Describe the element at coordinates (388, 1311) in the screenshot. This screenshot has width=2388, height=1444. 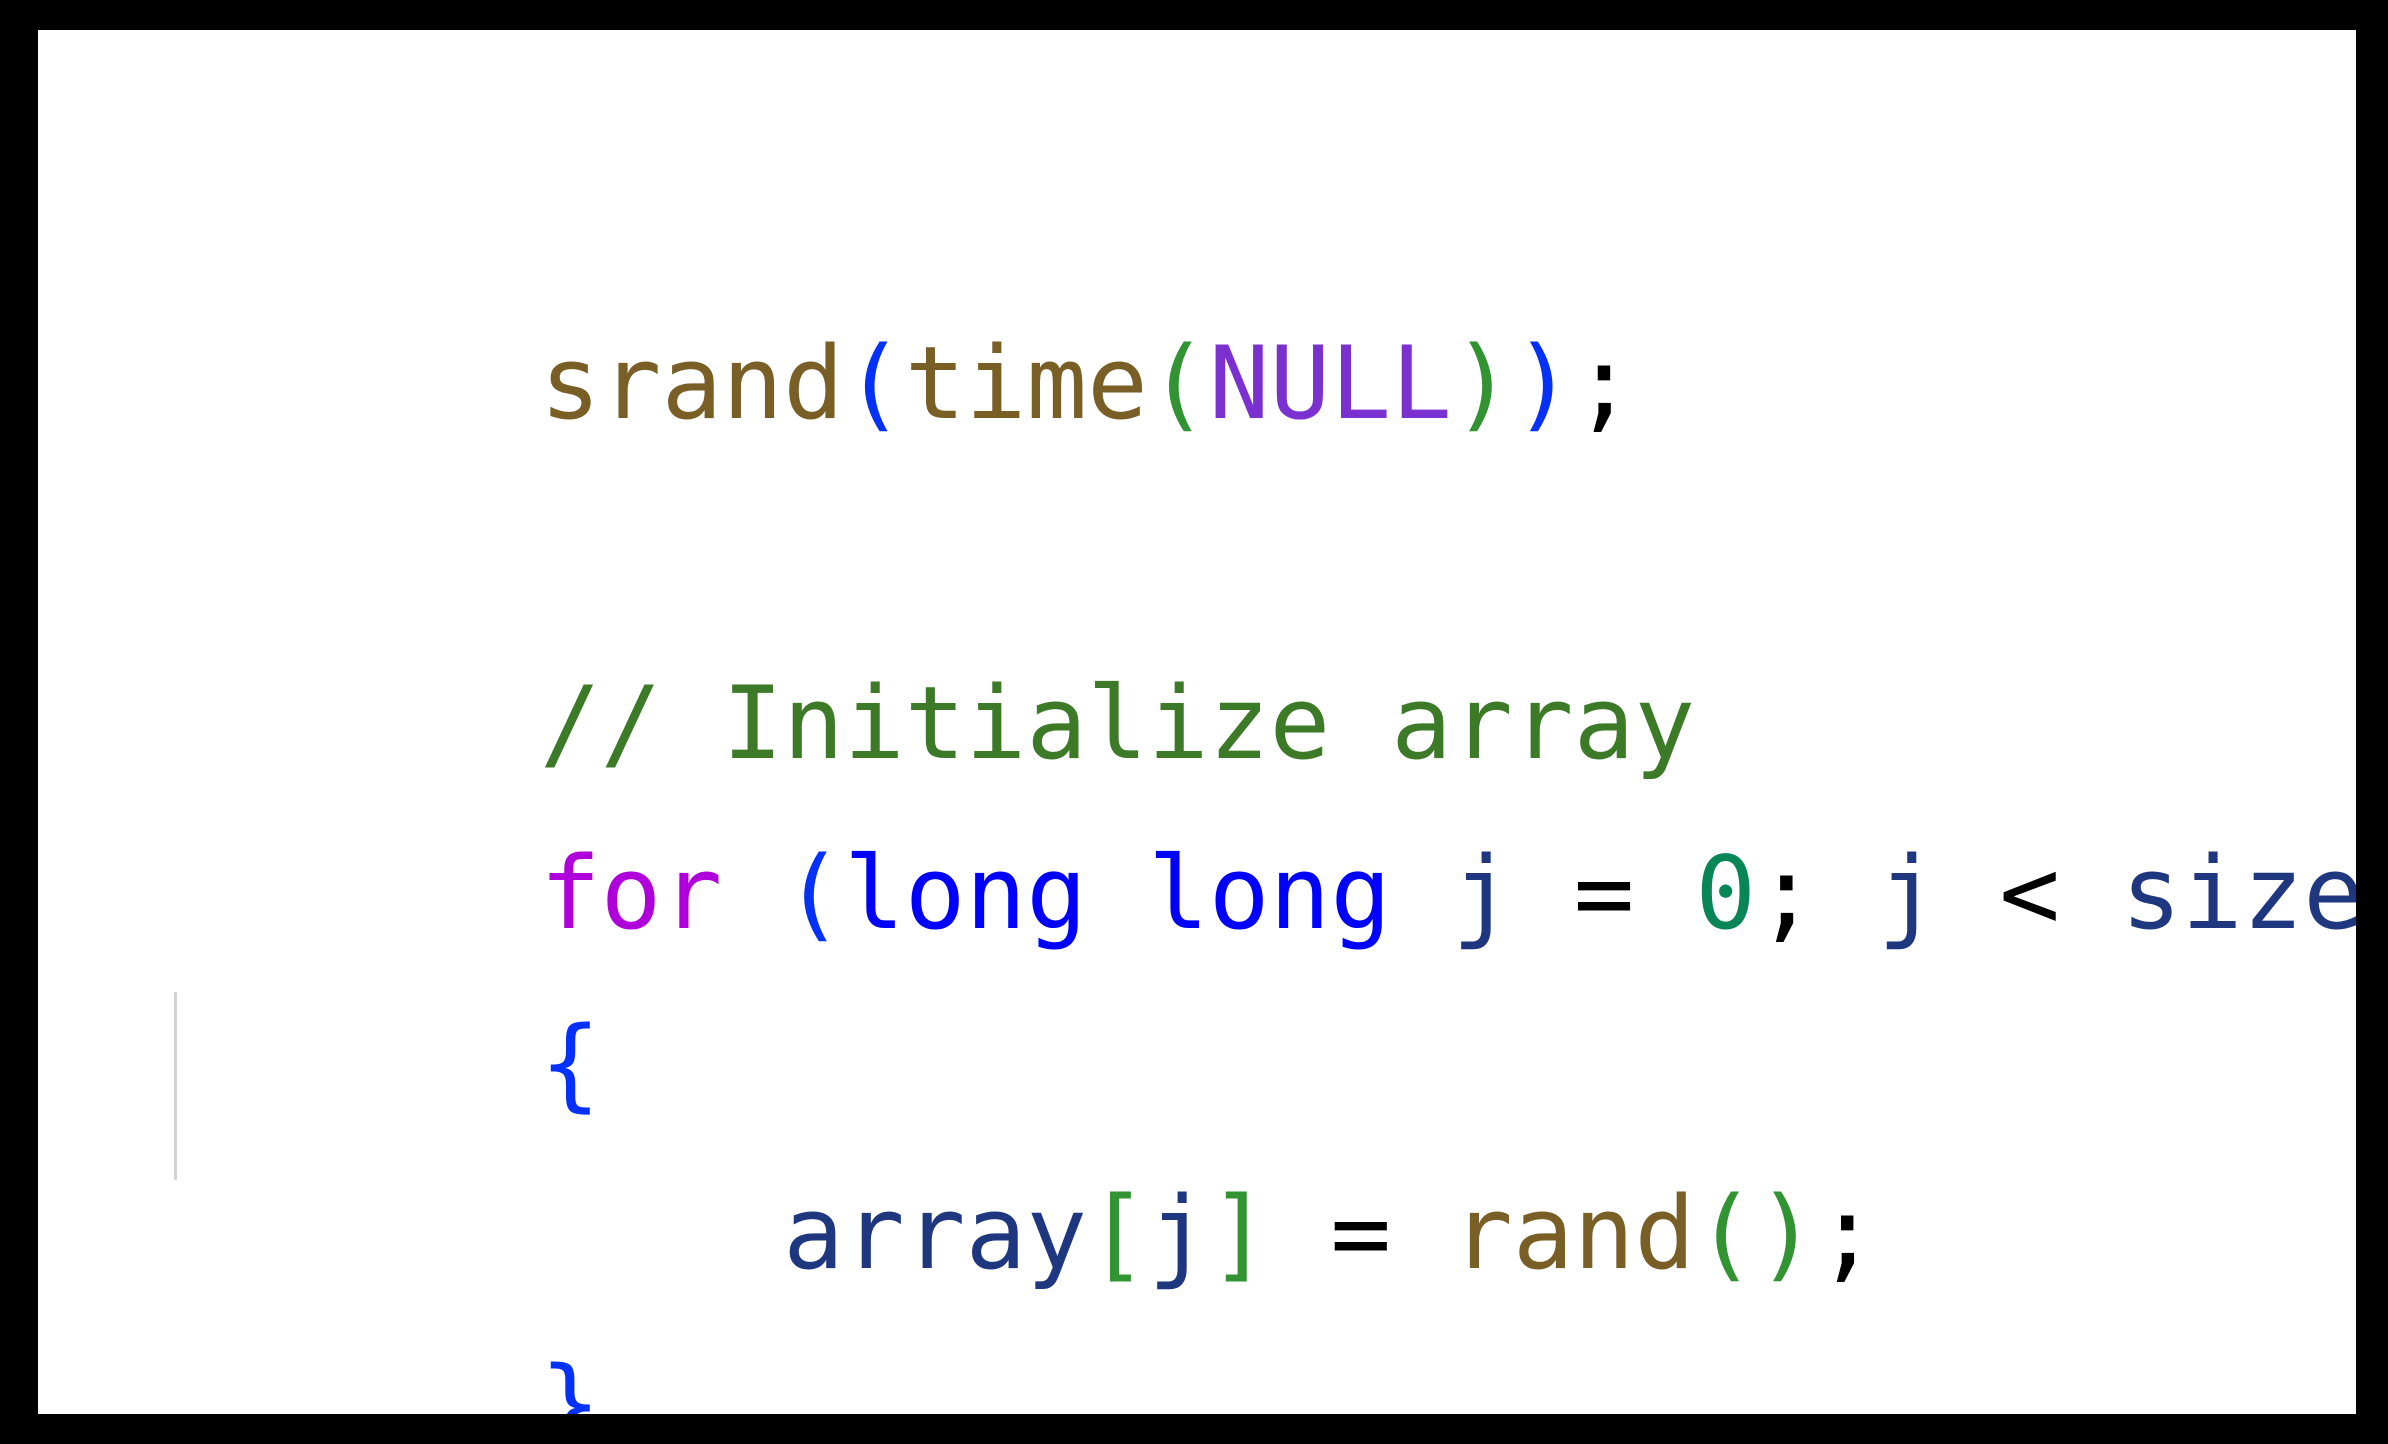
I see `code-line-close-brace: }` at that location.